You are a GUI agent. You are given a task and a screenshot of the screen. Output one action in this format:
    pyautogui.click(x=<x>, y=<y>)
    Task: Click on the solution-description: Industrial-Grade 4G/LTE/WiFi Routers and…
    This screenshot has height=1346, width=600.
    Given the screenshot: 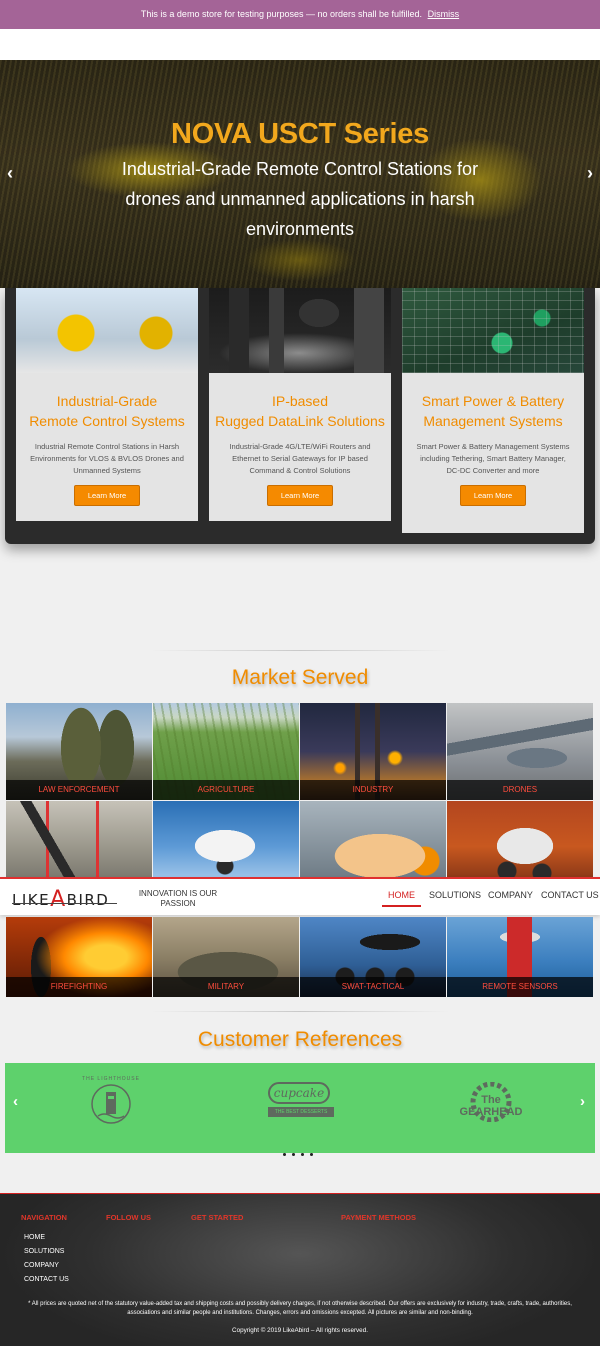 What is the action you would take?
    pyautogui.click(x=300, y=458)
    